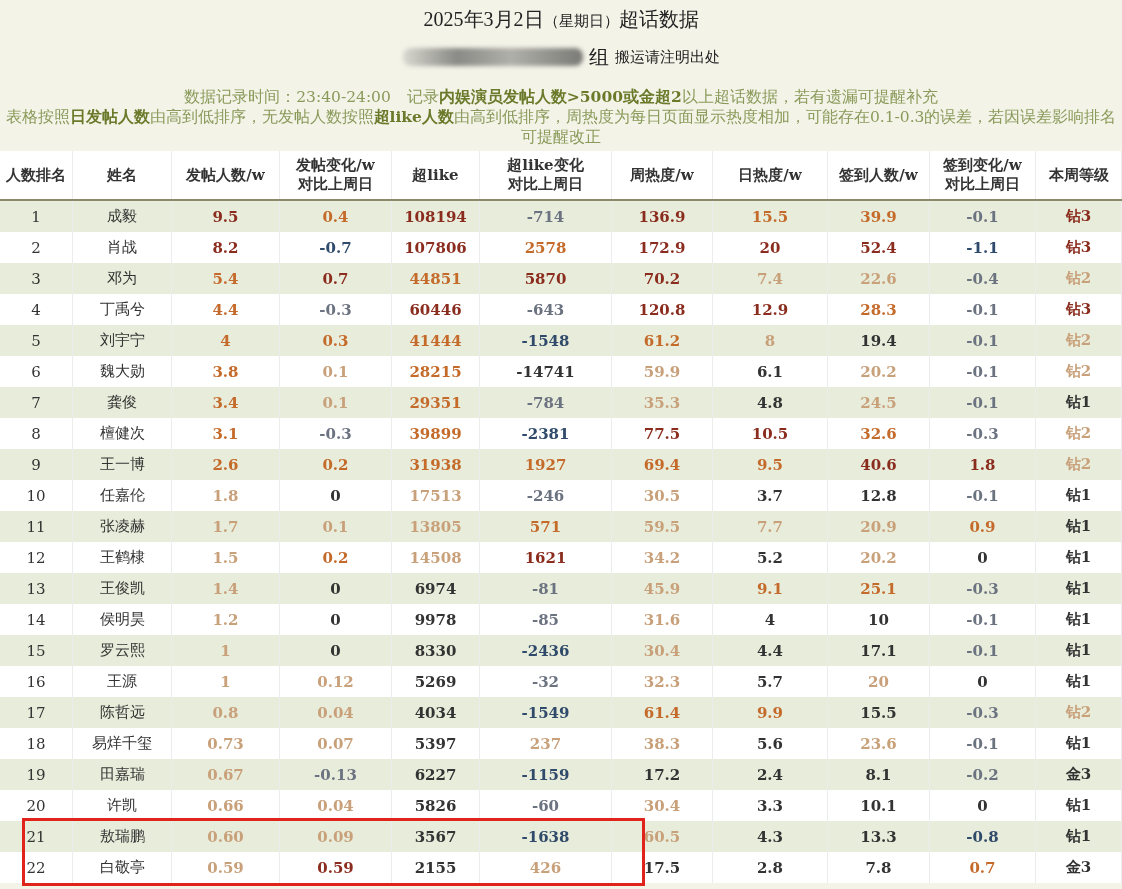 The height and width of the screenshot is (889, 1122). What do you see at coordinates (561, 127) in the screenshot?
I see `info-note: 表格按照日发帖人数由高到低排序，无发帖人数按照超like人数由高到低排序，周热度为每日页面显示热度相加，可能存在0.1-0.3的误差，若因误差影响排名可提醒改正` at bounding box center [561, 127].